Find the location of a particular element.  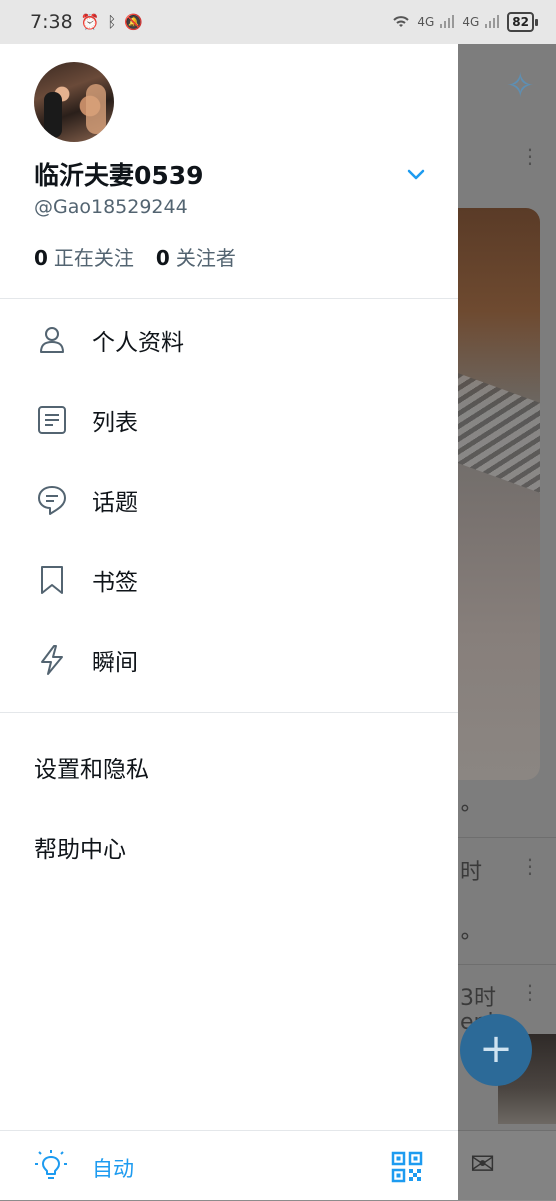

drawer-footer: 自动 is located at coordinates (229, 1165).